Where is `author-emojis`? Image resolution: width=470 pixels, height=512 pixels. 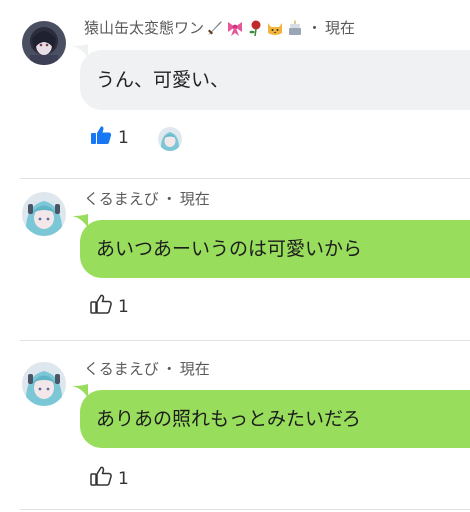 author-emojis is located at coordinates (255, 28).